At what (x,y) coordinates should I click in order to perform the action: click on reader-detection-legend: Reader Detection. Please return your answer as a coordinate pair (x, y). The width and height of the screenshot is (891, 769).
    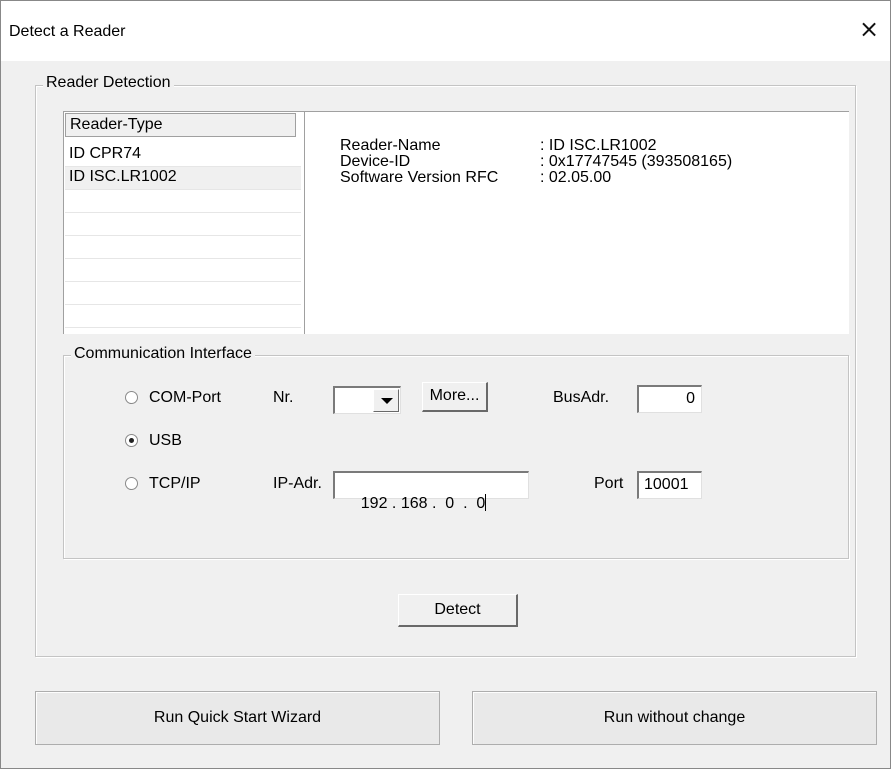
    Looking at the image, I should click on (108, 83).